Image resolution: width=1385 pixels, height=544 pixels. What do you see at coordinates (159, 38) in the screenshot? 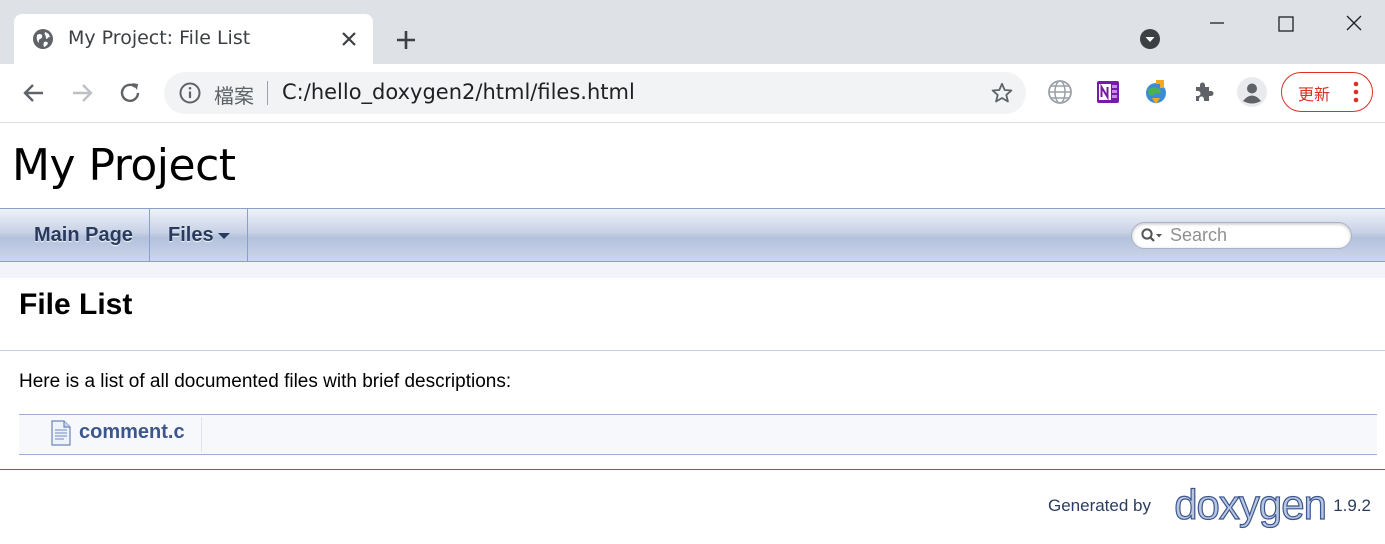
I see `tab-title: My Project: File List` at bounding box center [159, 38].